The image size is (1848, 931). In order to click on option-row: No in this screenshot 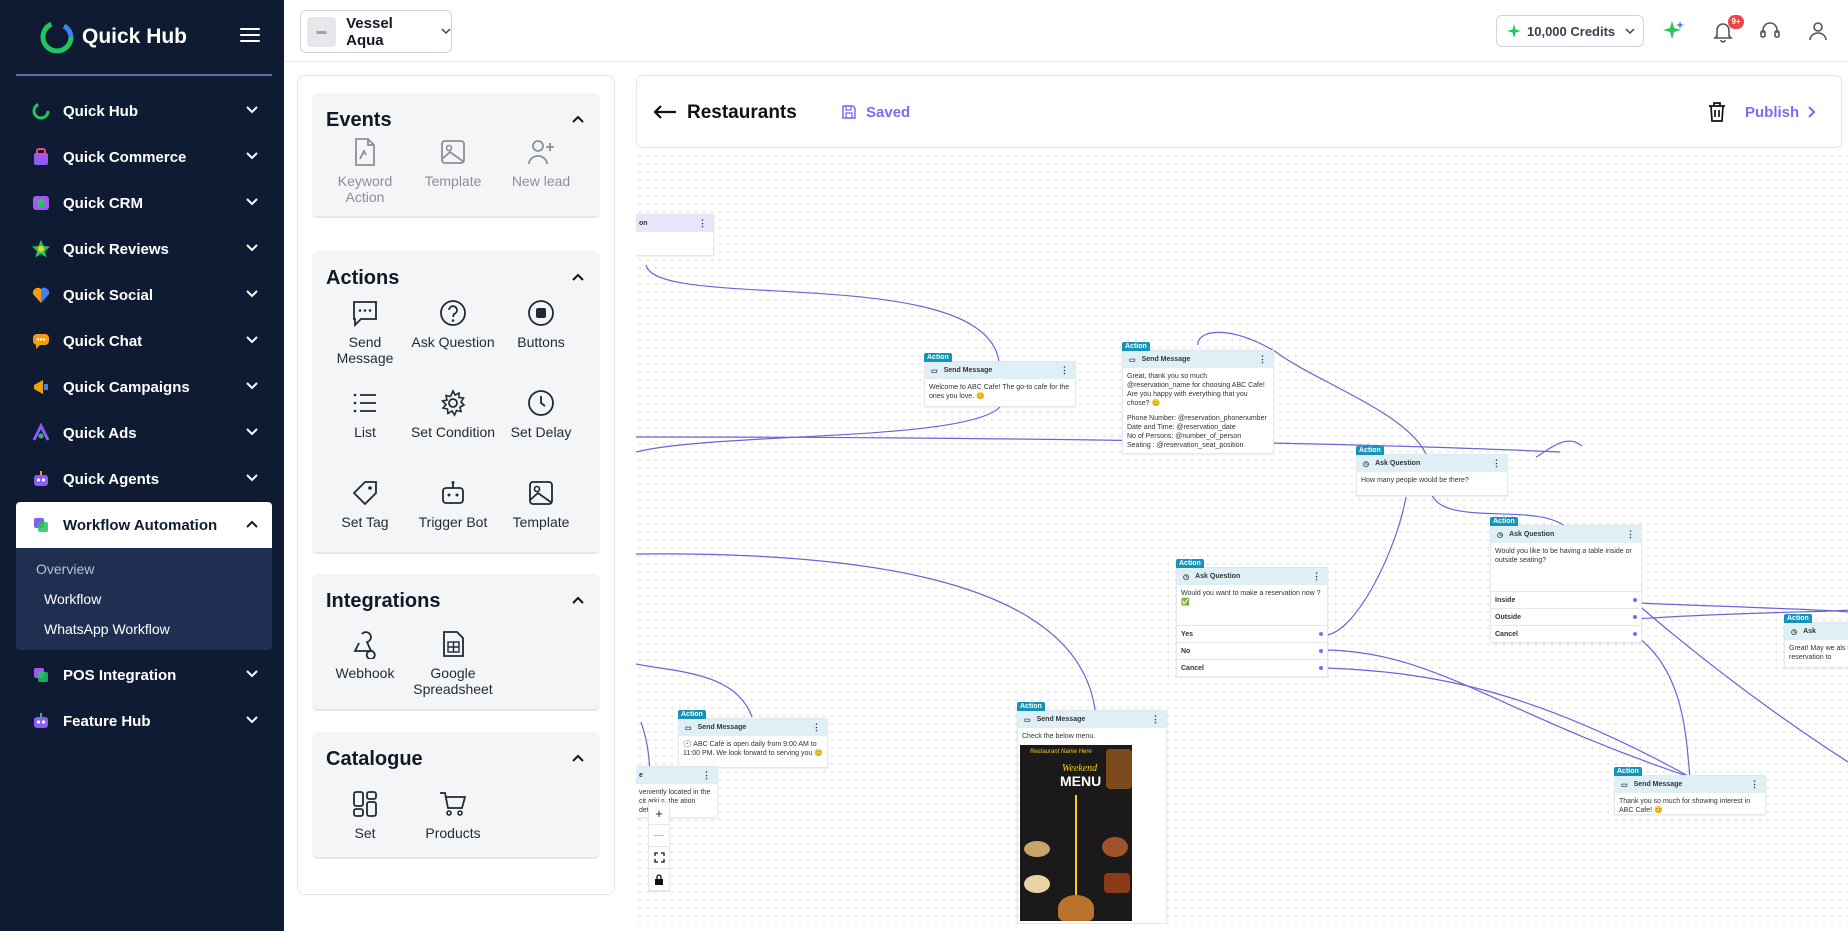, I will do `click(1252, 650)`.